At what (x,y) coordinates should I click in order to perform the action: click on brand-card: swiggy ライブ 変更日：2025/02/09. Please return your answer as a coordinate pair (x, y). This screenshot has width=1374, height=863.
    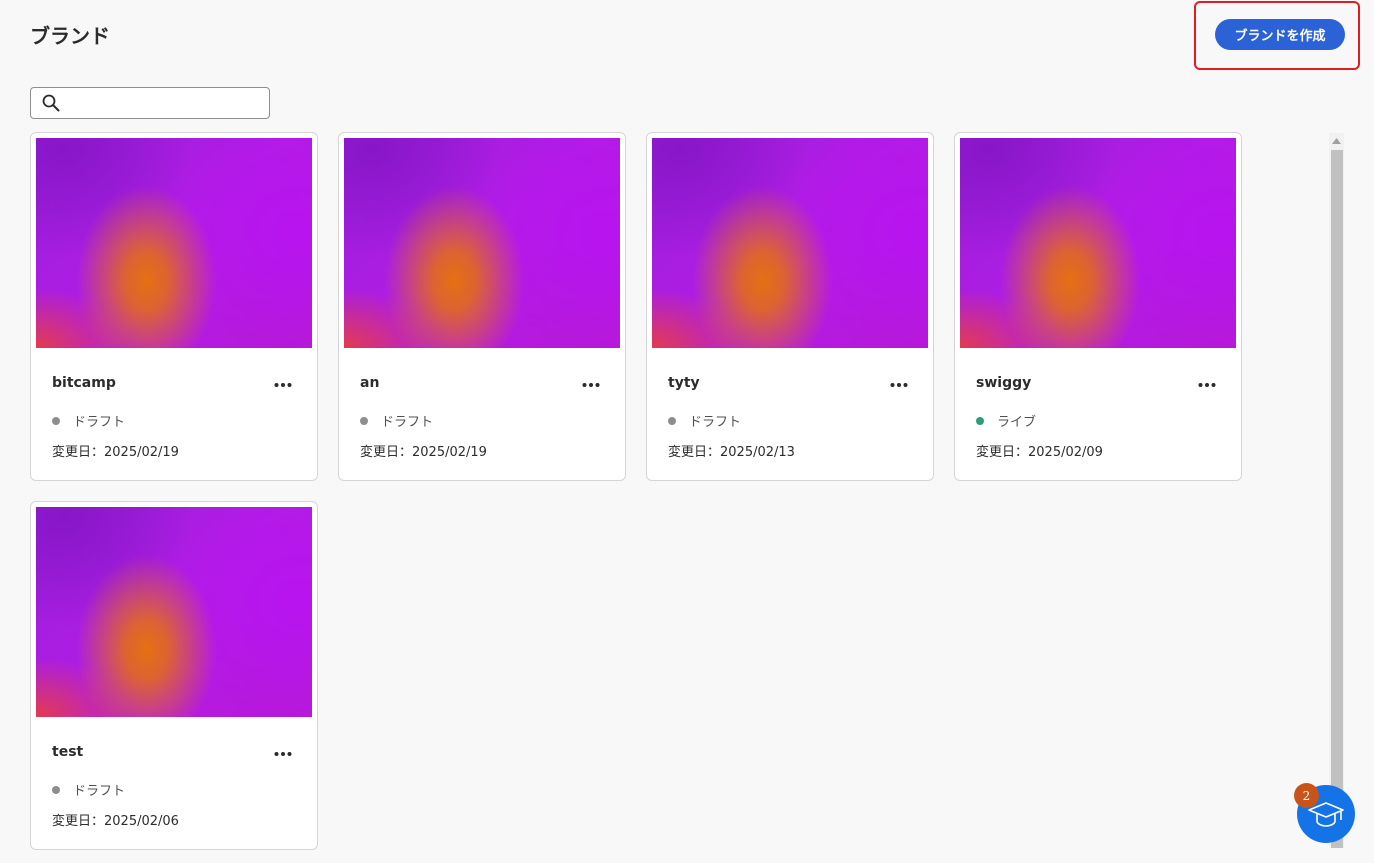
    Looking at the image, I should click on (1098, 306).